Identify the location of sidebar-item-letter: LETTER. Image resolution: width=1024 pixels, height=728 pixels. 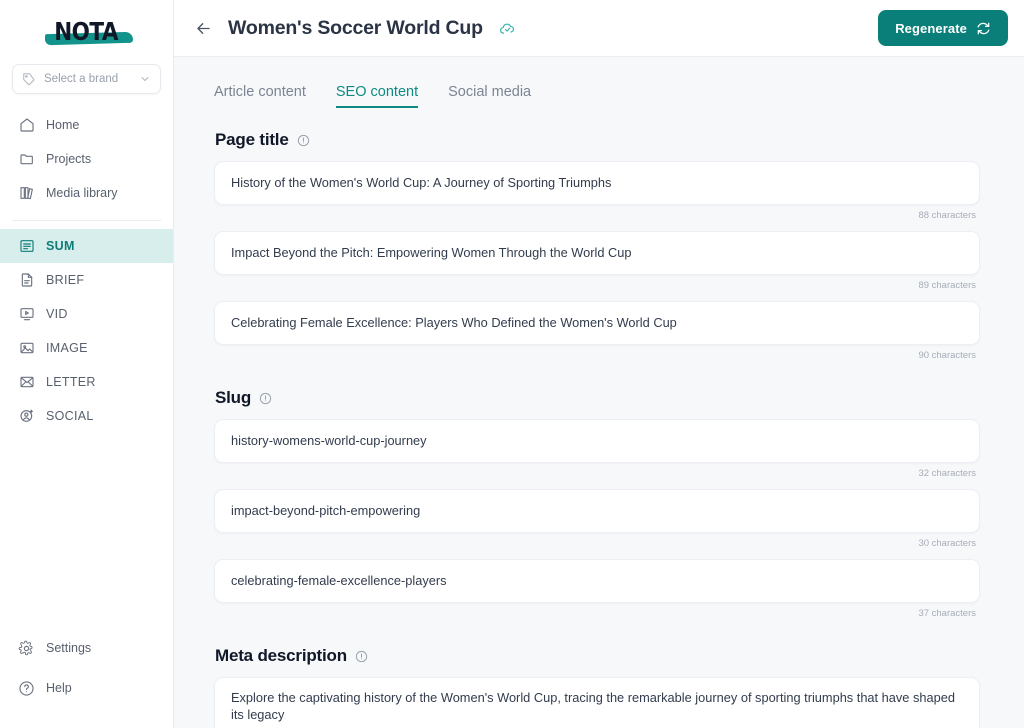
(86, 382).